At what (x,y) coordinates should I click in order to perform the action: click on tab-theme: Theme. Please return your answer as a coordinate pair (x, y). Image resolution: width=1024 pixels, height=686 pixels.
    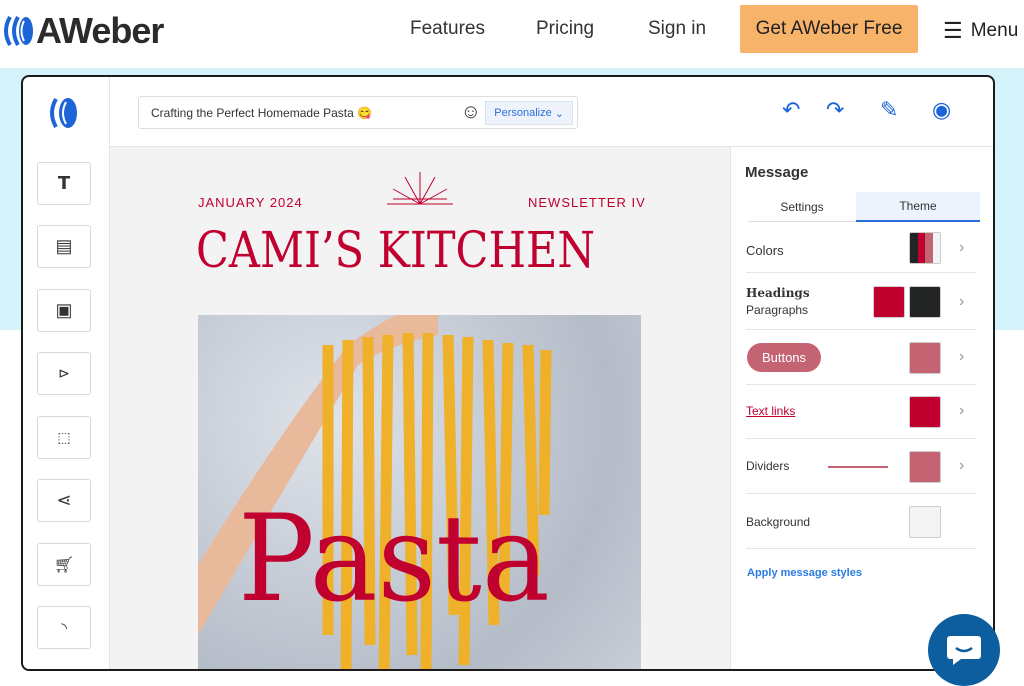
    Looking at the image, I should click on (918, 207).